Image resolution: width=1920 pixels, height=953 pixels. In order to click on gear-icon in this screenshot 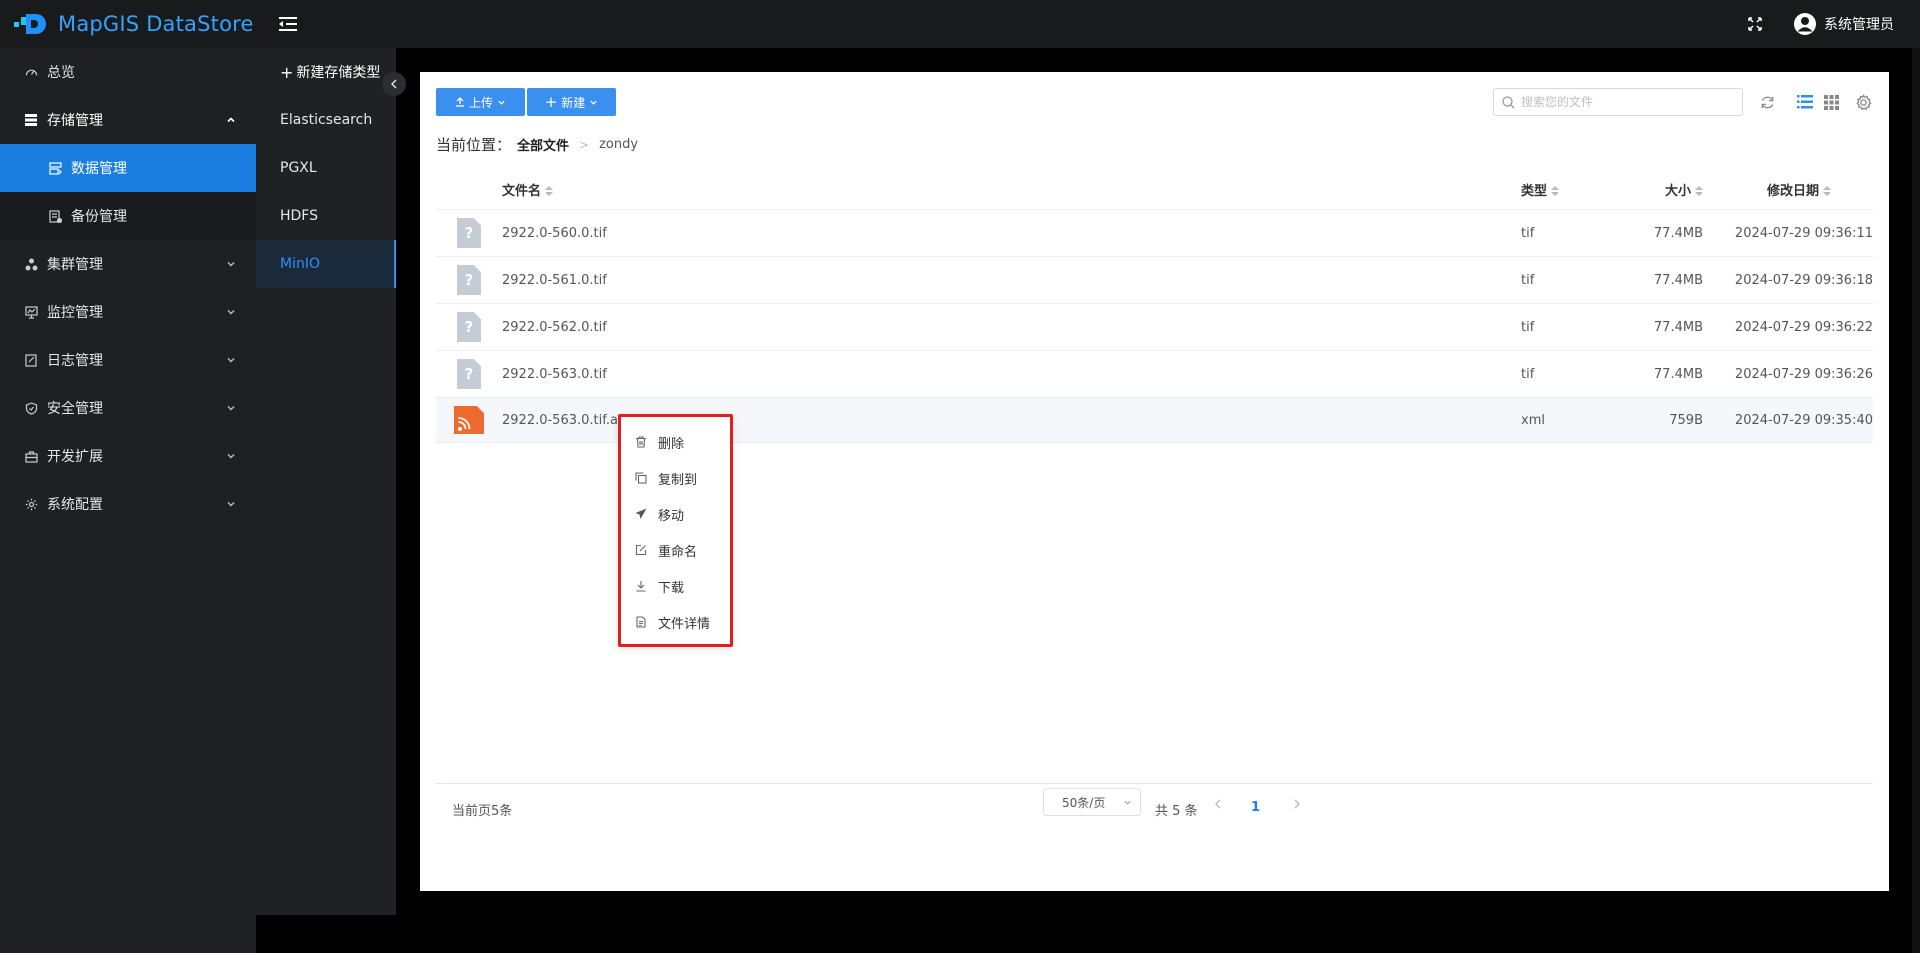, I will do `click(31, 504)`.